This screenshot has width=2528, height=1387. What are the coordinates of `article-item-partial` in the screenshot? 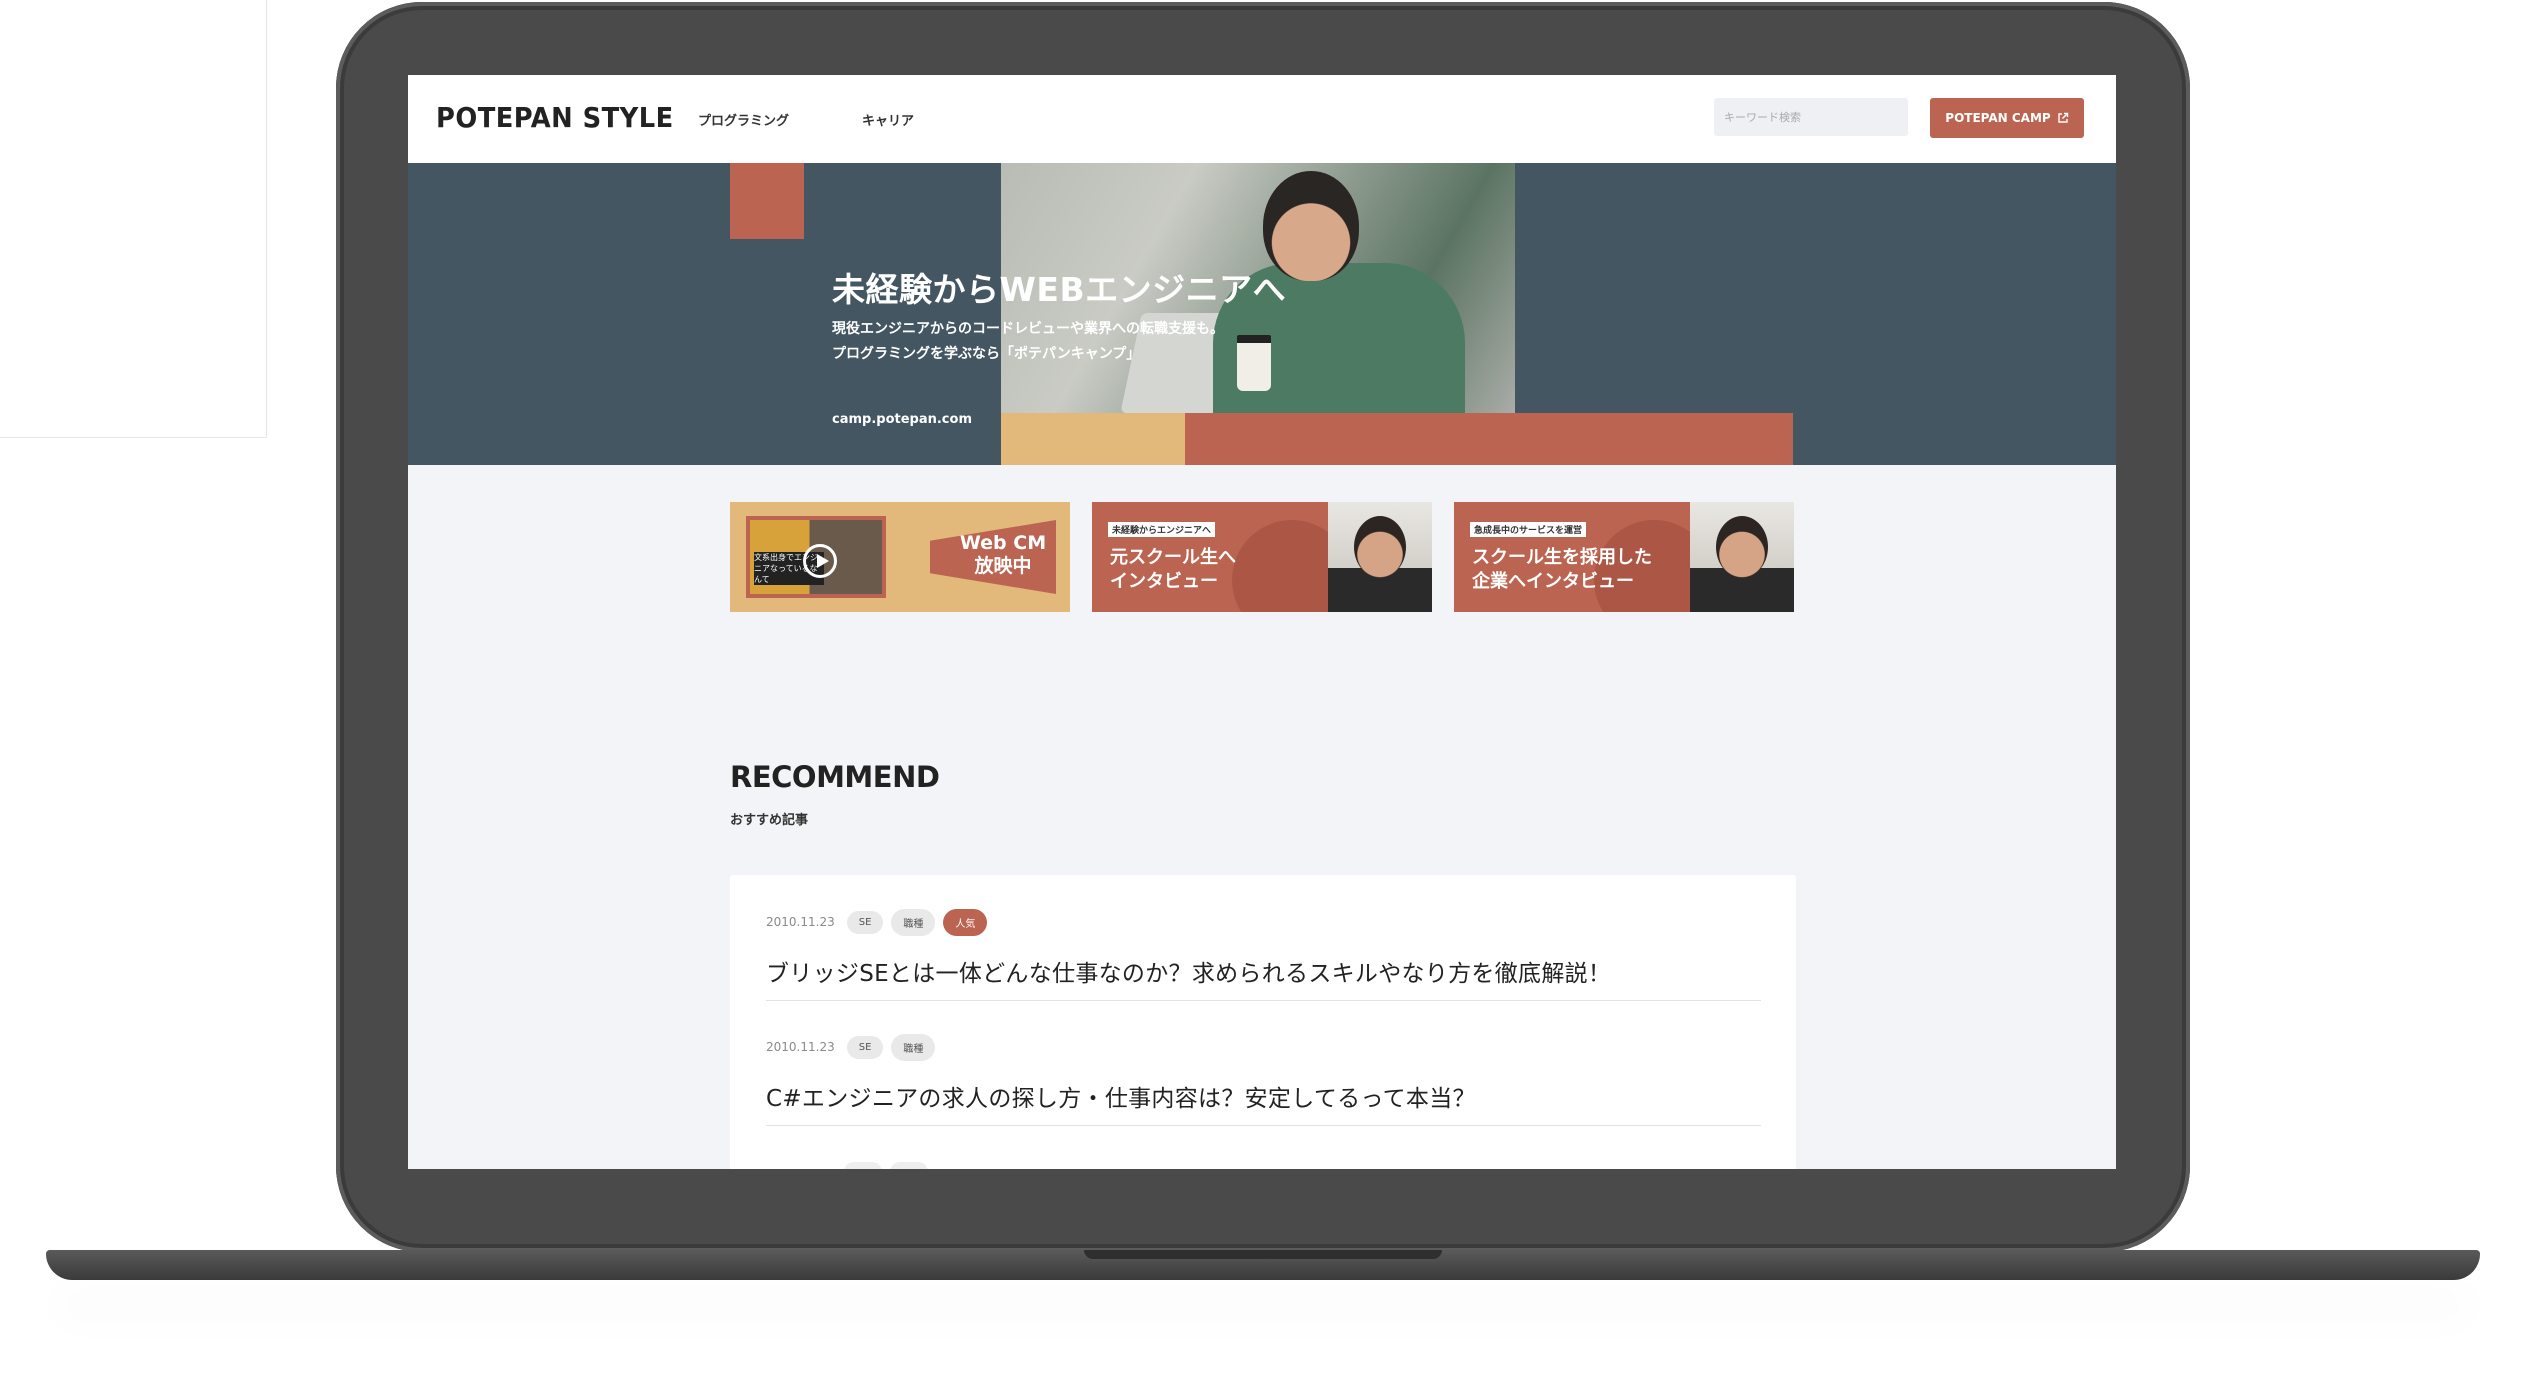 It's located at (1263, 1163).